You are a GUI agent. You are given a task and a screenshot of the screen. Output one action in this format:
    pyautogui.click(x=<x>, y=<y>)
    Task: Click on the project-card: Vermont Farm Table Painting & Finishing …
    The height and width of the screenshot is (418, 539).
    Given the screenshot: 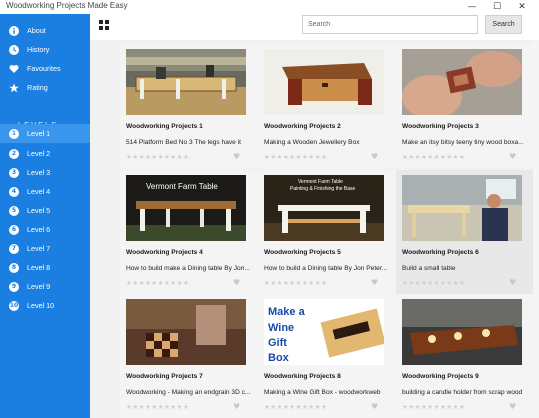 What is the action you would take?
    pyautogui.click(x=327, y=232)
    